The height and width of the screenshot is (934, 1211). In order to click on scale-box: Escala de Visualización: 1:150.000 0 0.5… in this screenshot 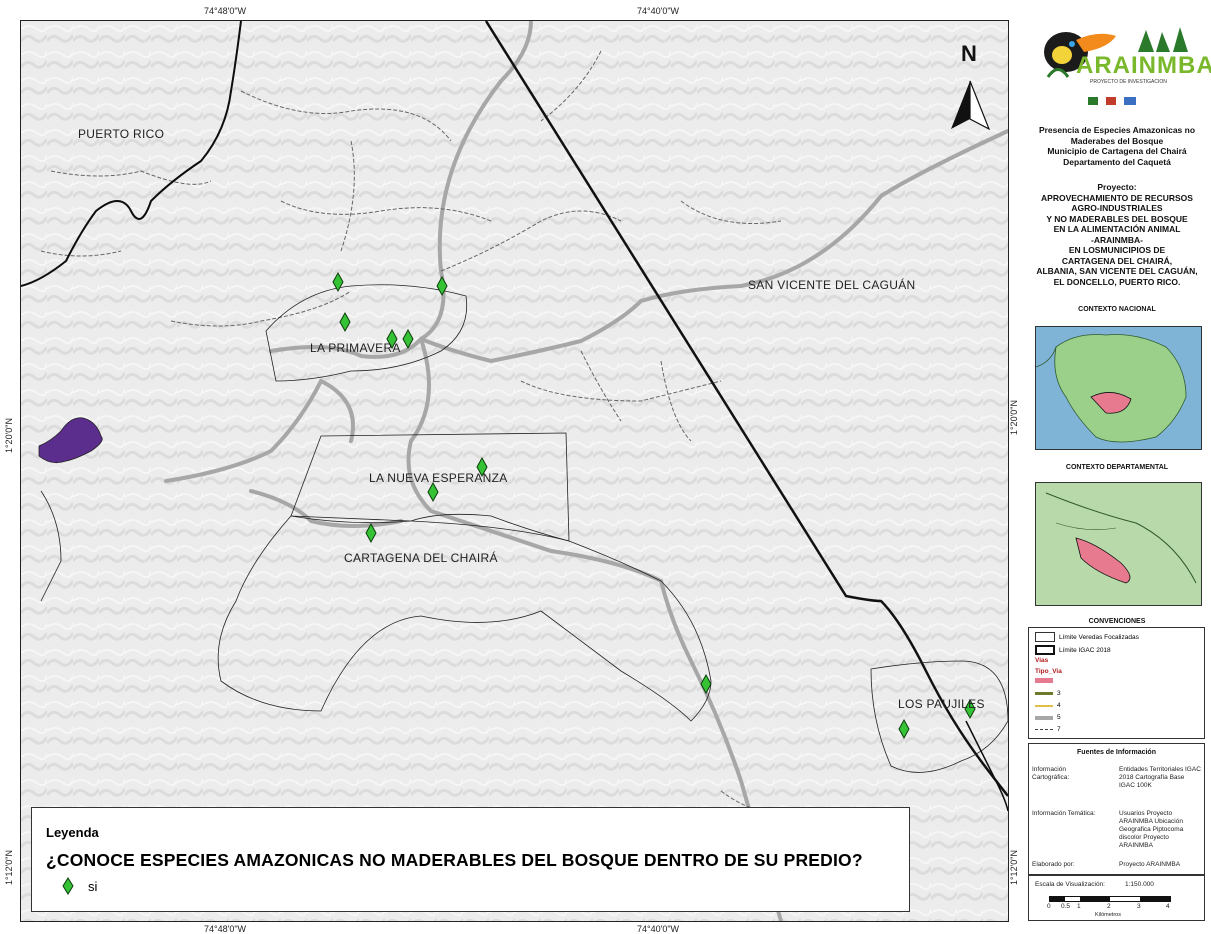, I will do `click(1116, 898)`.